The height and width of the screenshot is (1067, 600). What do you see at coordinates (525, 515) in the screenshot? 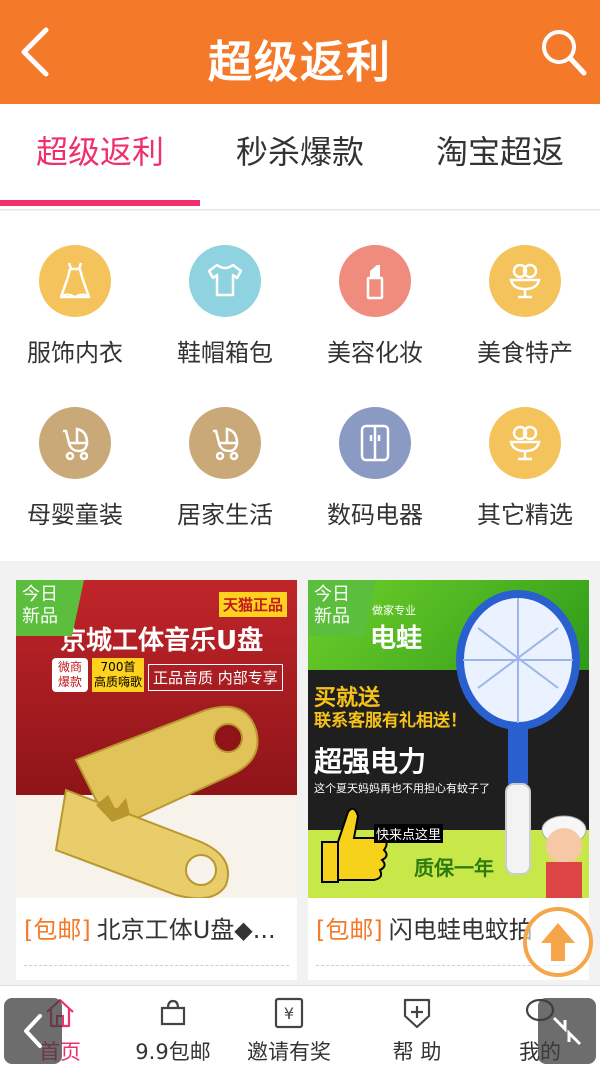
I see `category-label: 其它精选` at bounding box center [525, 515].